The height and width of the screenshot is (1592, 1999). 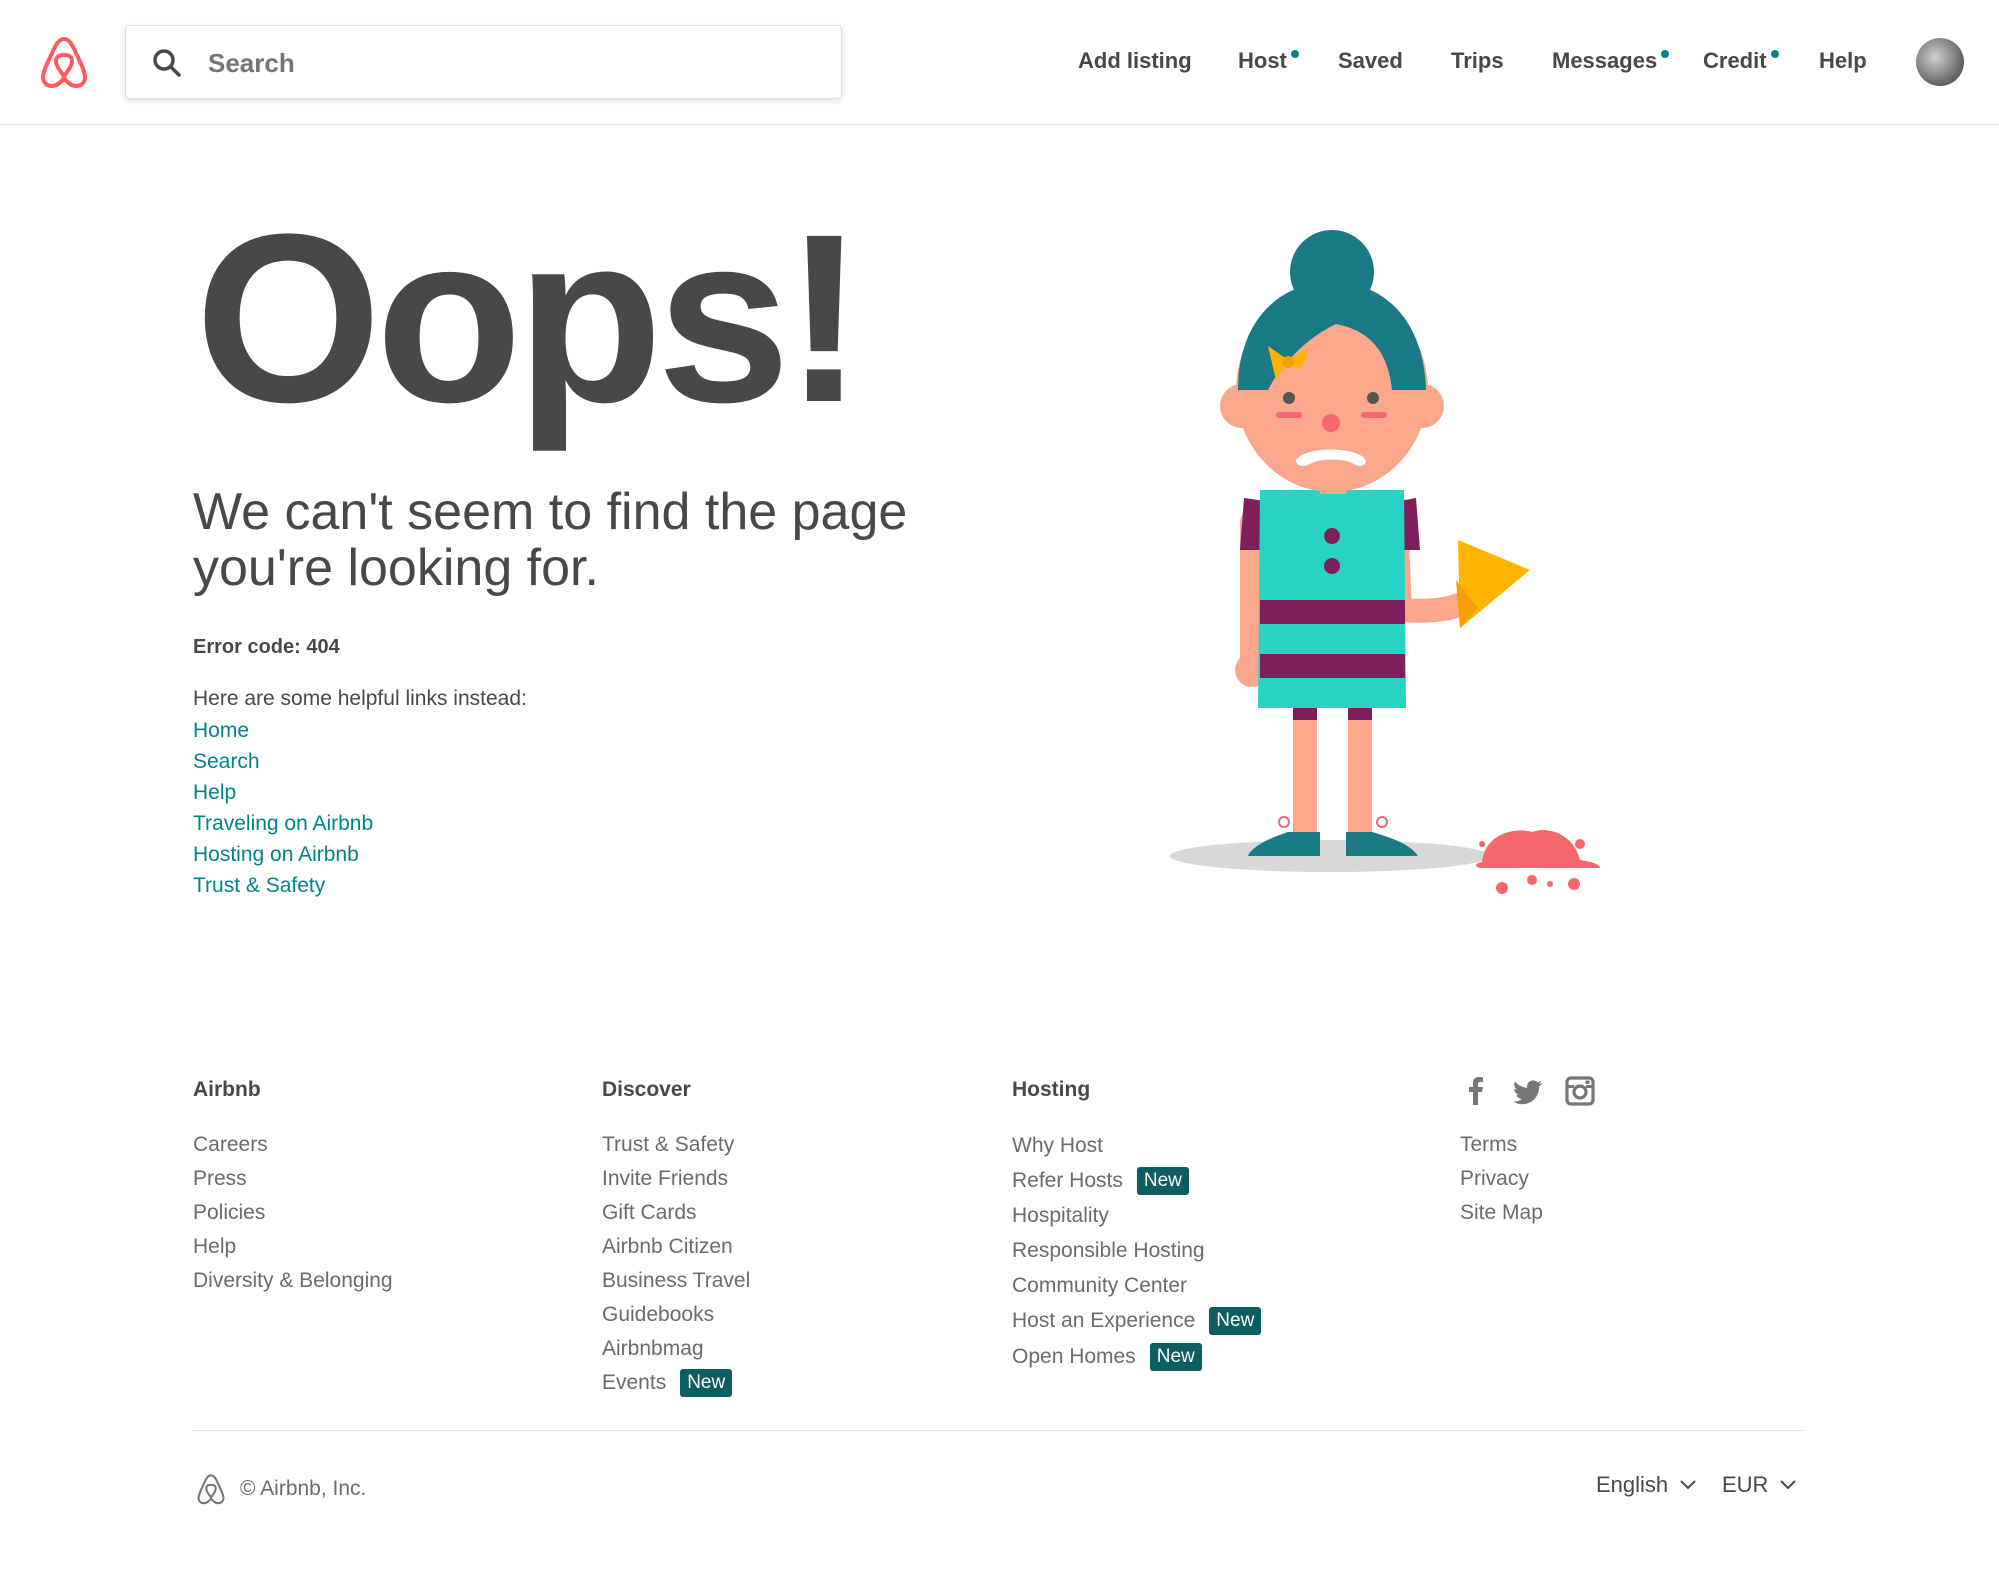 I want to click on error-code: Error code: 404, so click(x=266, y=647).